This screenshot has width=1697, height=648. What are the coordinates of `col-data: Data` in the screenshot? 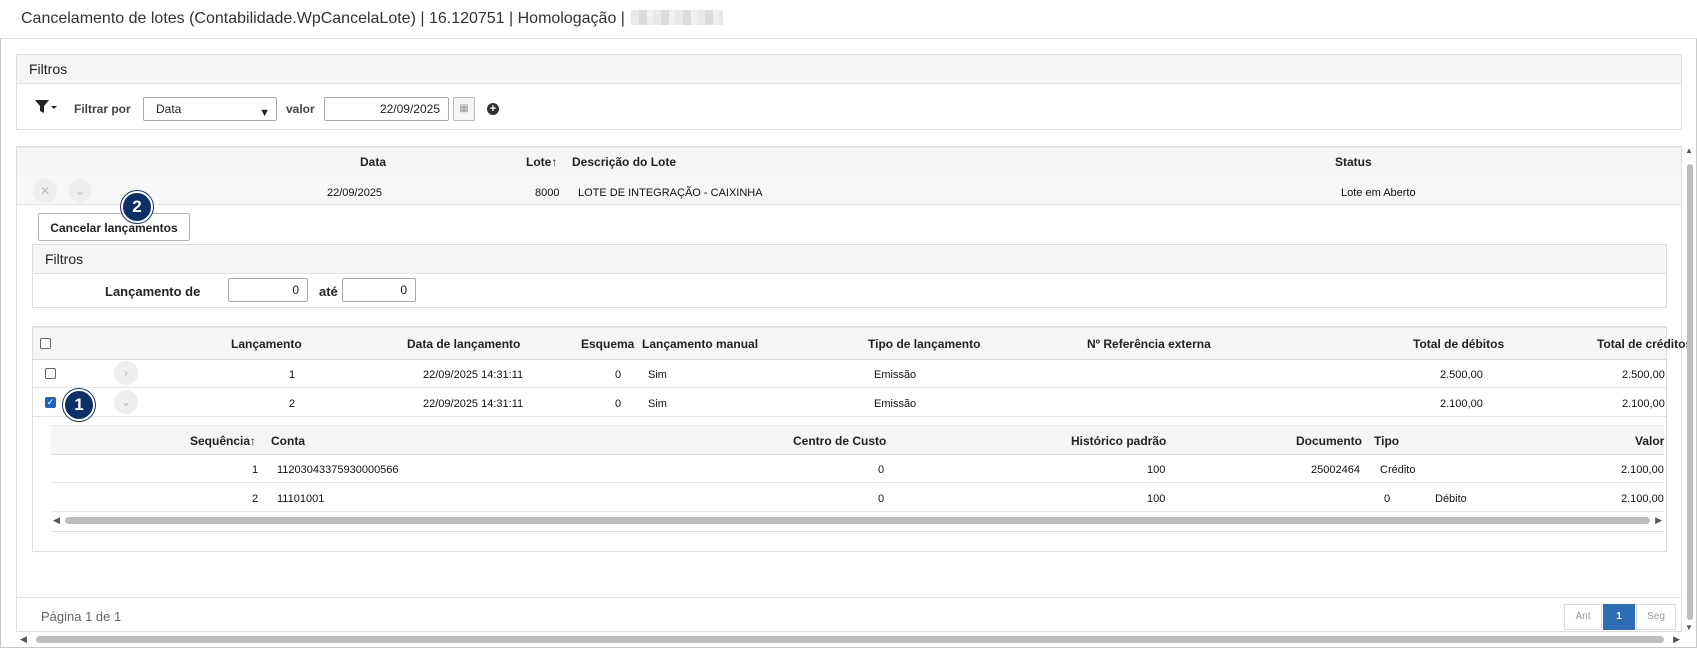 It's located at (373, 162).